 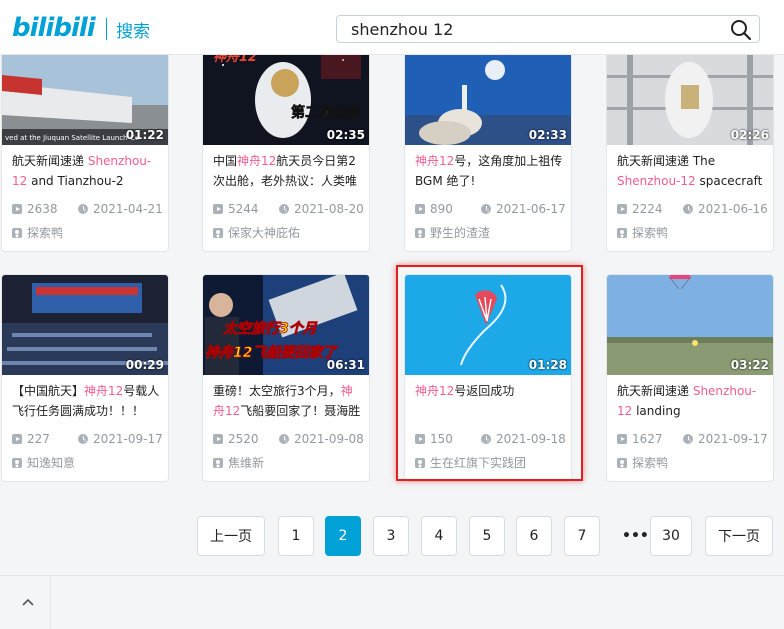 What do you see at coordinates (288, 172) in the screenshot?
I see `video-title: 中国神舟12航天员今日第2次出舱，老外热议：人类唯` at bounding box center [288, 172].